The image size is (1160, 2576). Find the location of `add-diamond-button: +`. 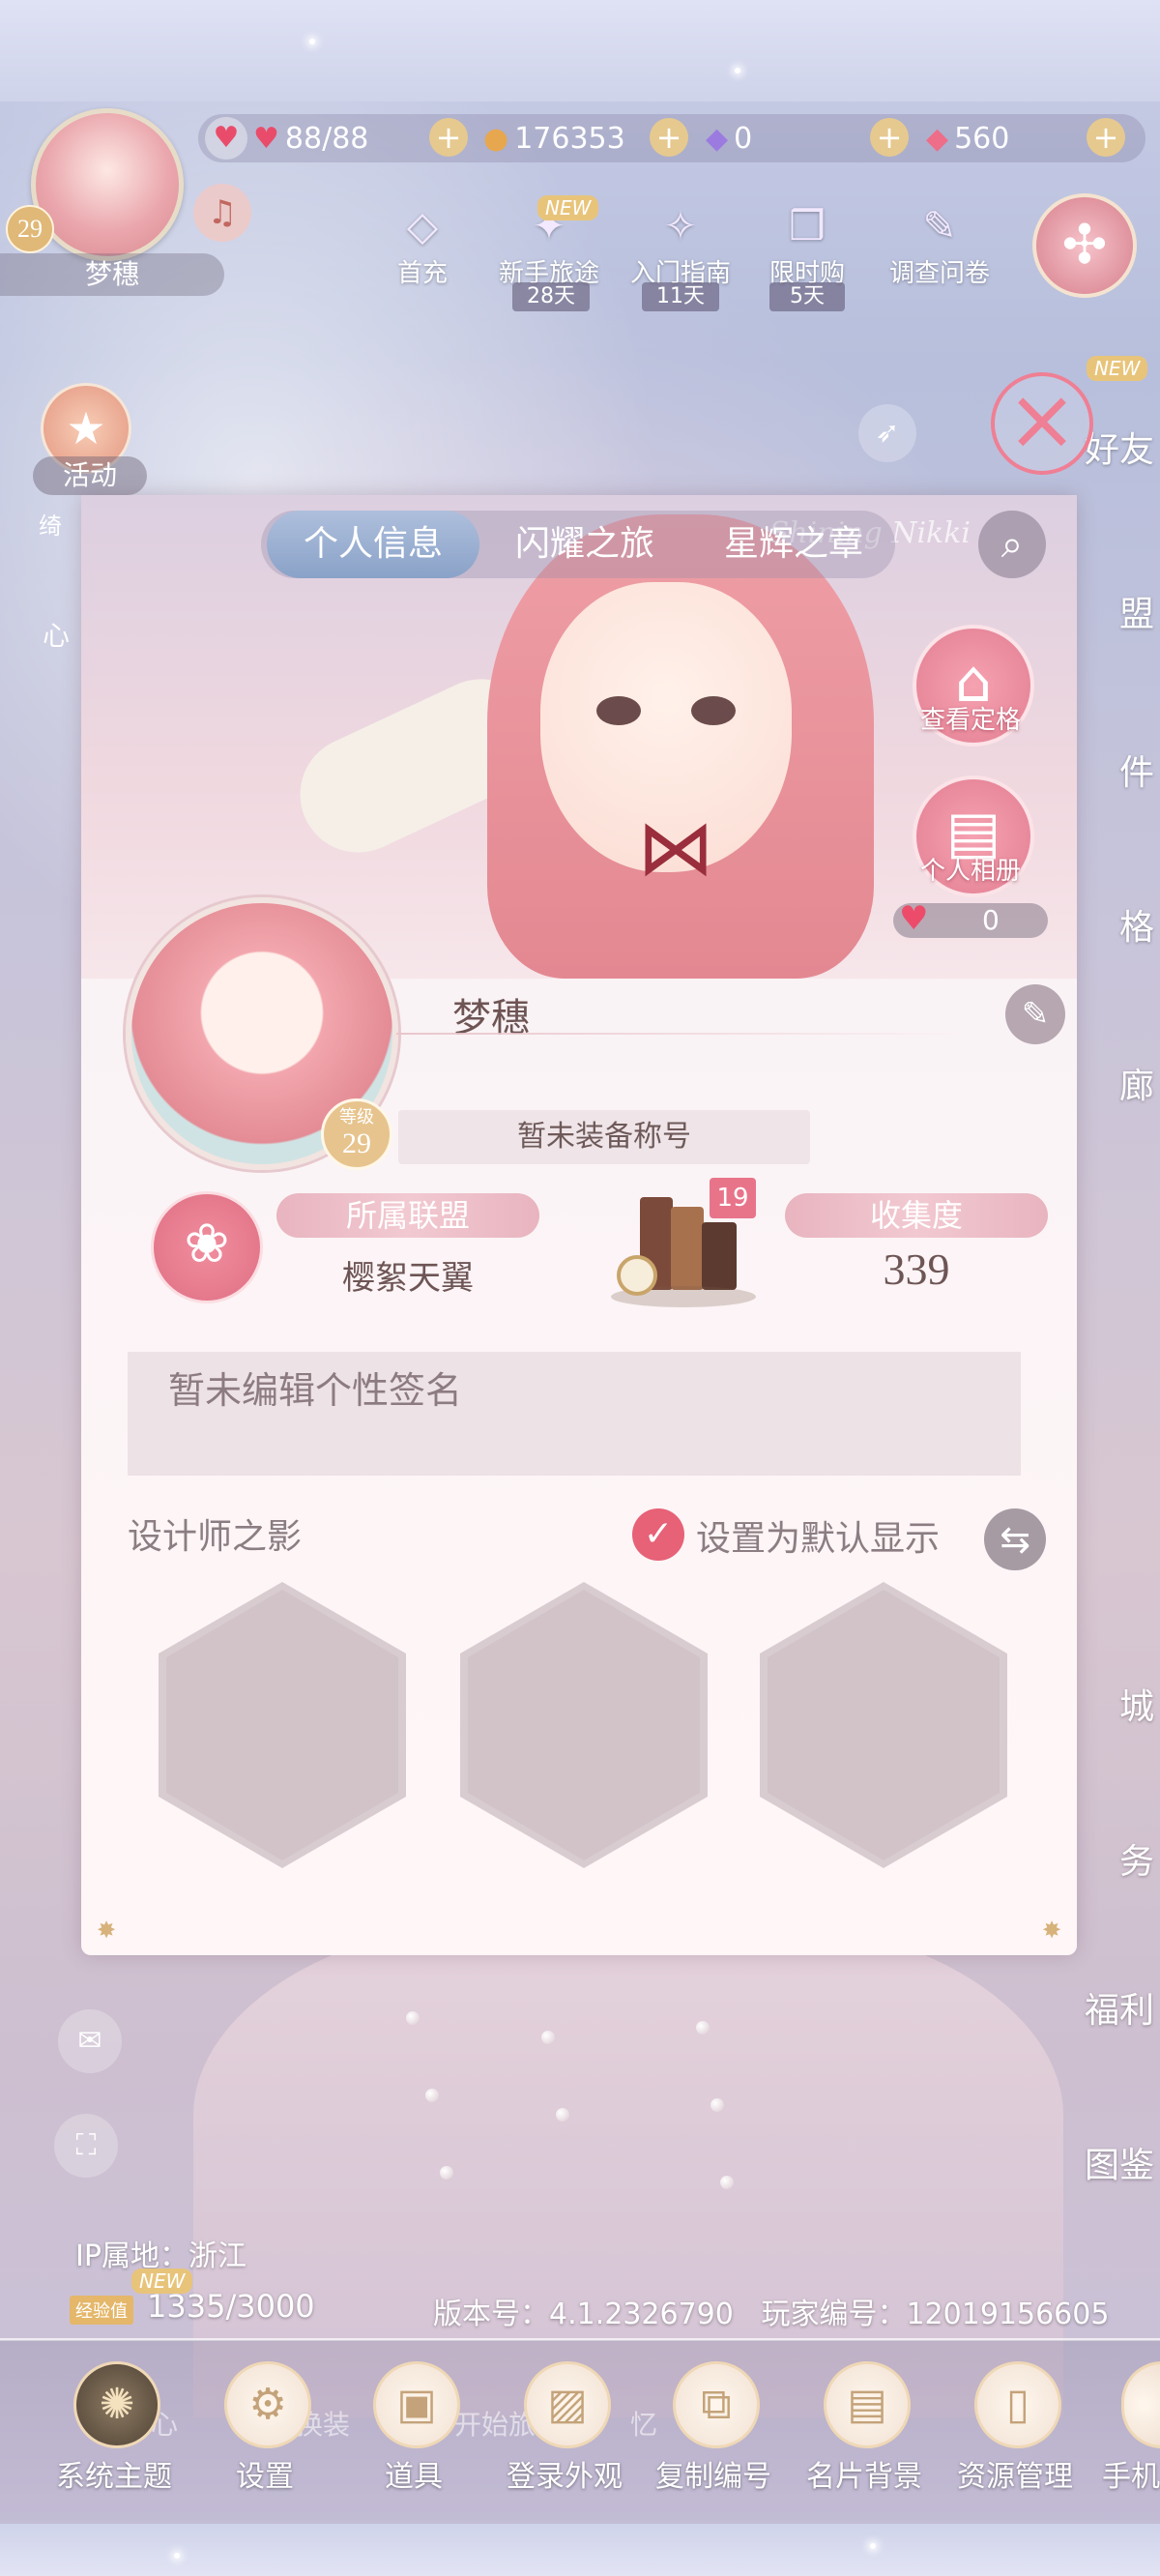

add-diamond-button: + is located at coordinates (889, 137).